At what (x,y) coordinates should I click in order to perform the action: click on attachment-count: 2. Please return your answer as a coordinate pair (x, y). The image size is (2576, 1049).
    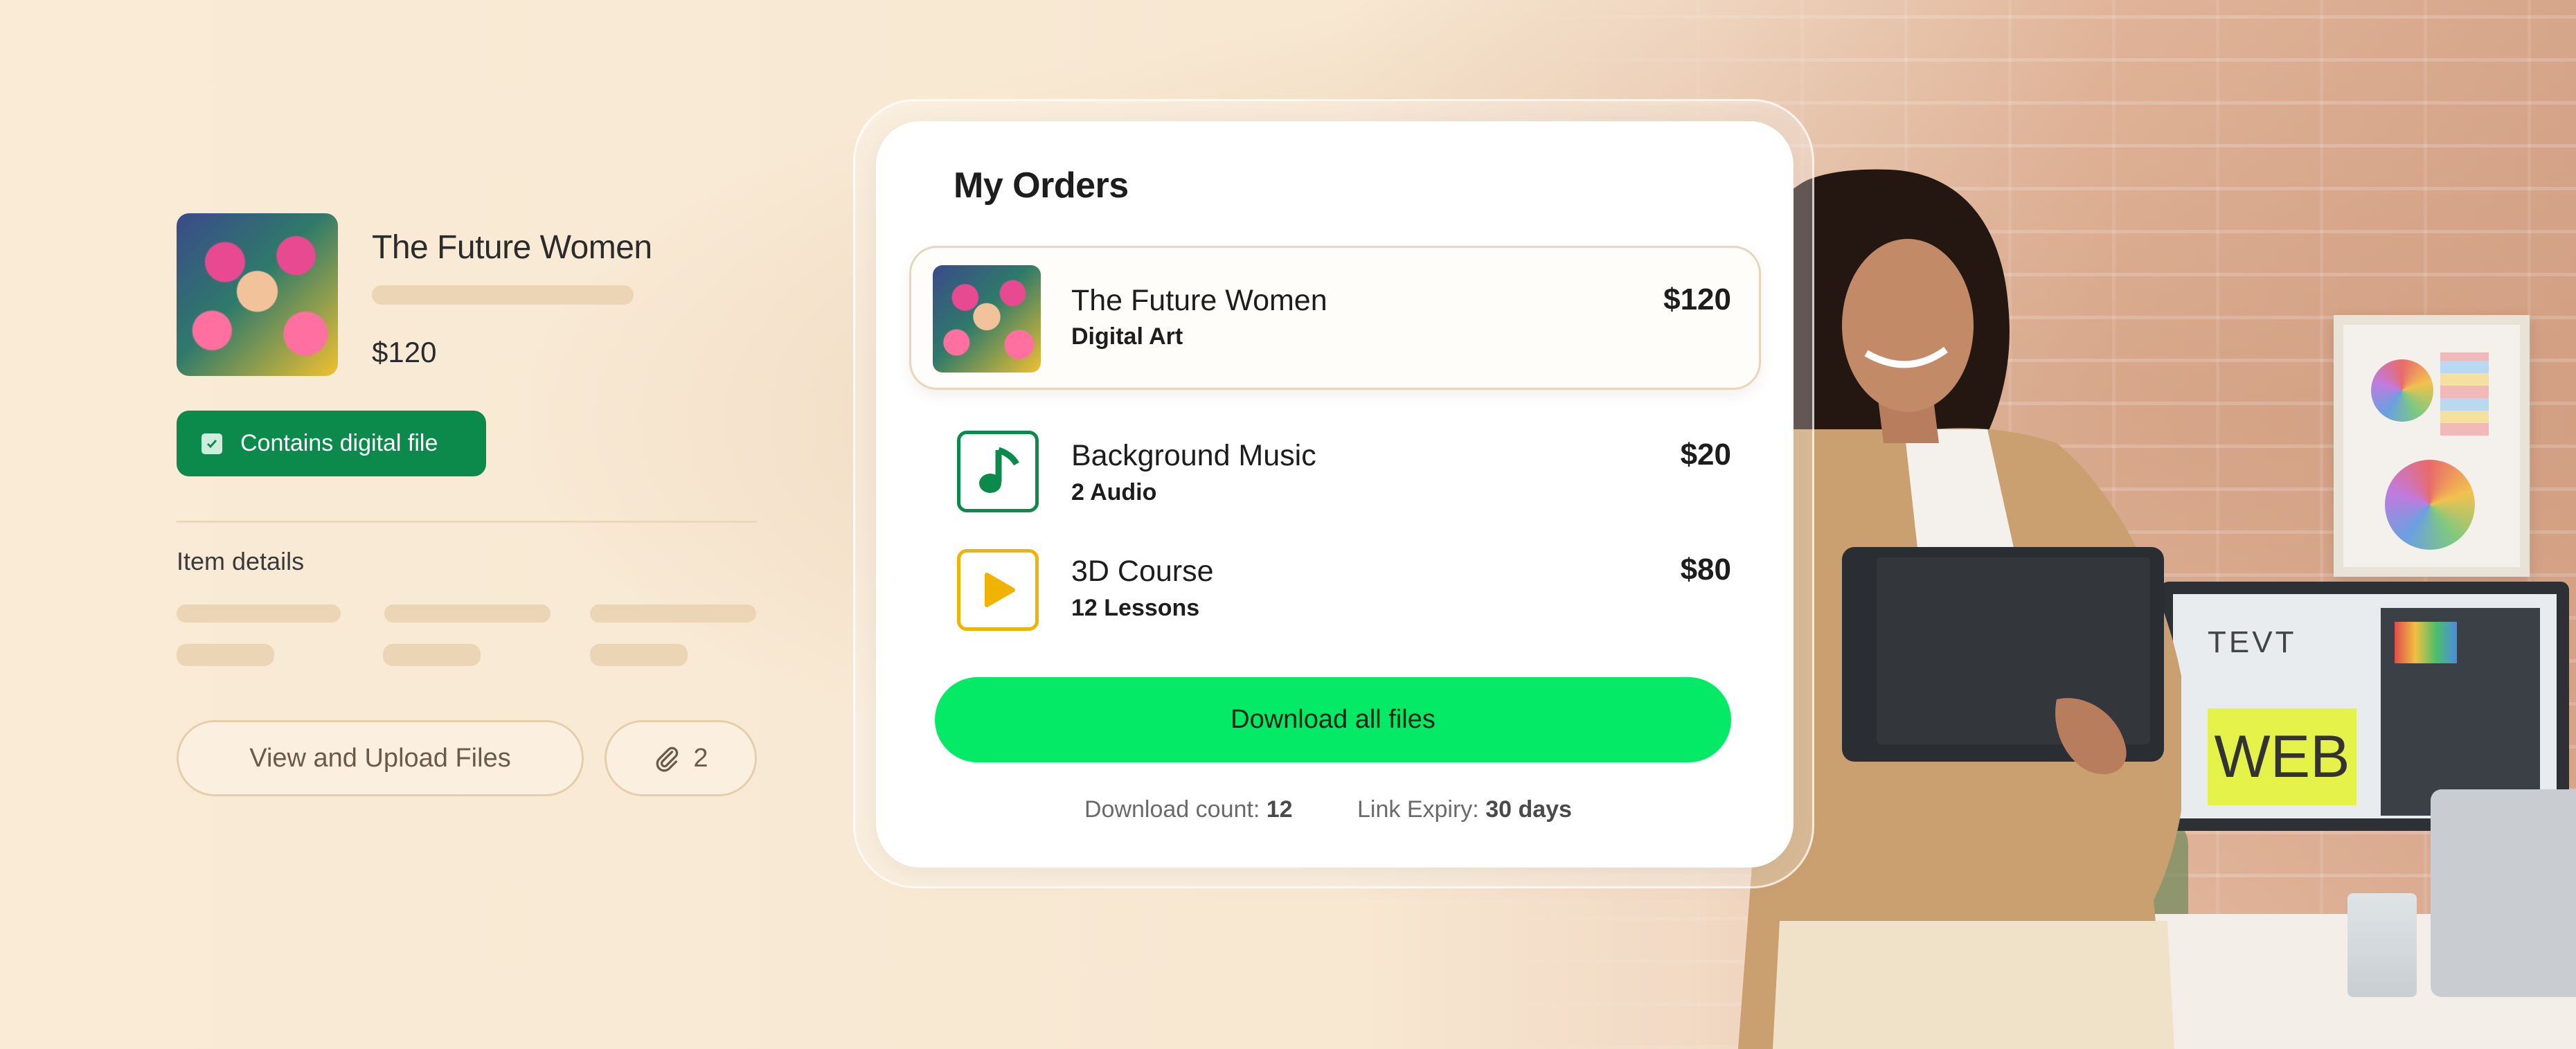
    Looking at the image, I should click on (700, 758).